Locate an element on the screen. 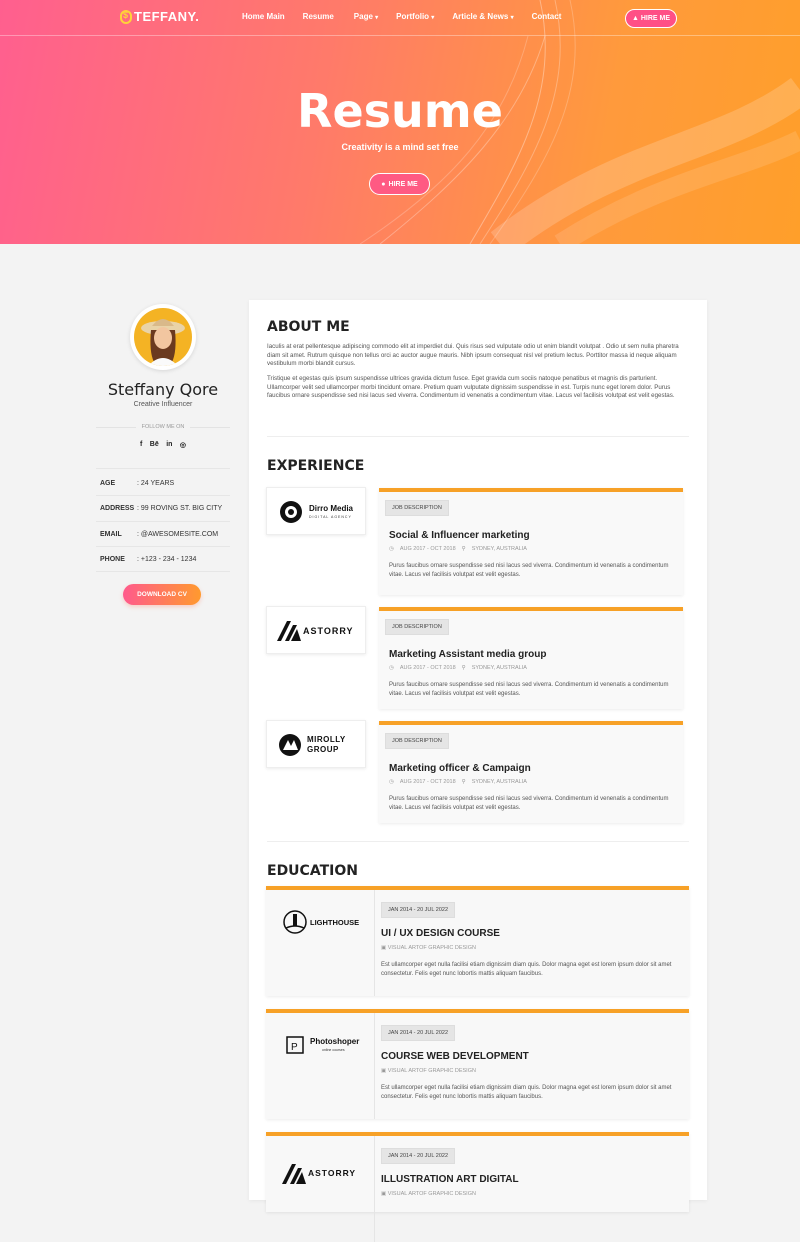 Image resolution: width=800 pixels, height=1242 pixels. education-heading: EDUCATION is located at coordinates (312, 871).